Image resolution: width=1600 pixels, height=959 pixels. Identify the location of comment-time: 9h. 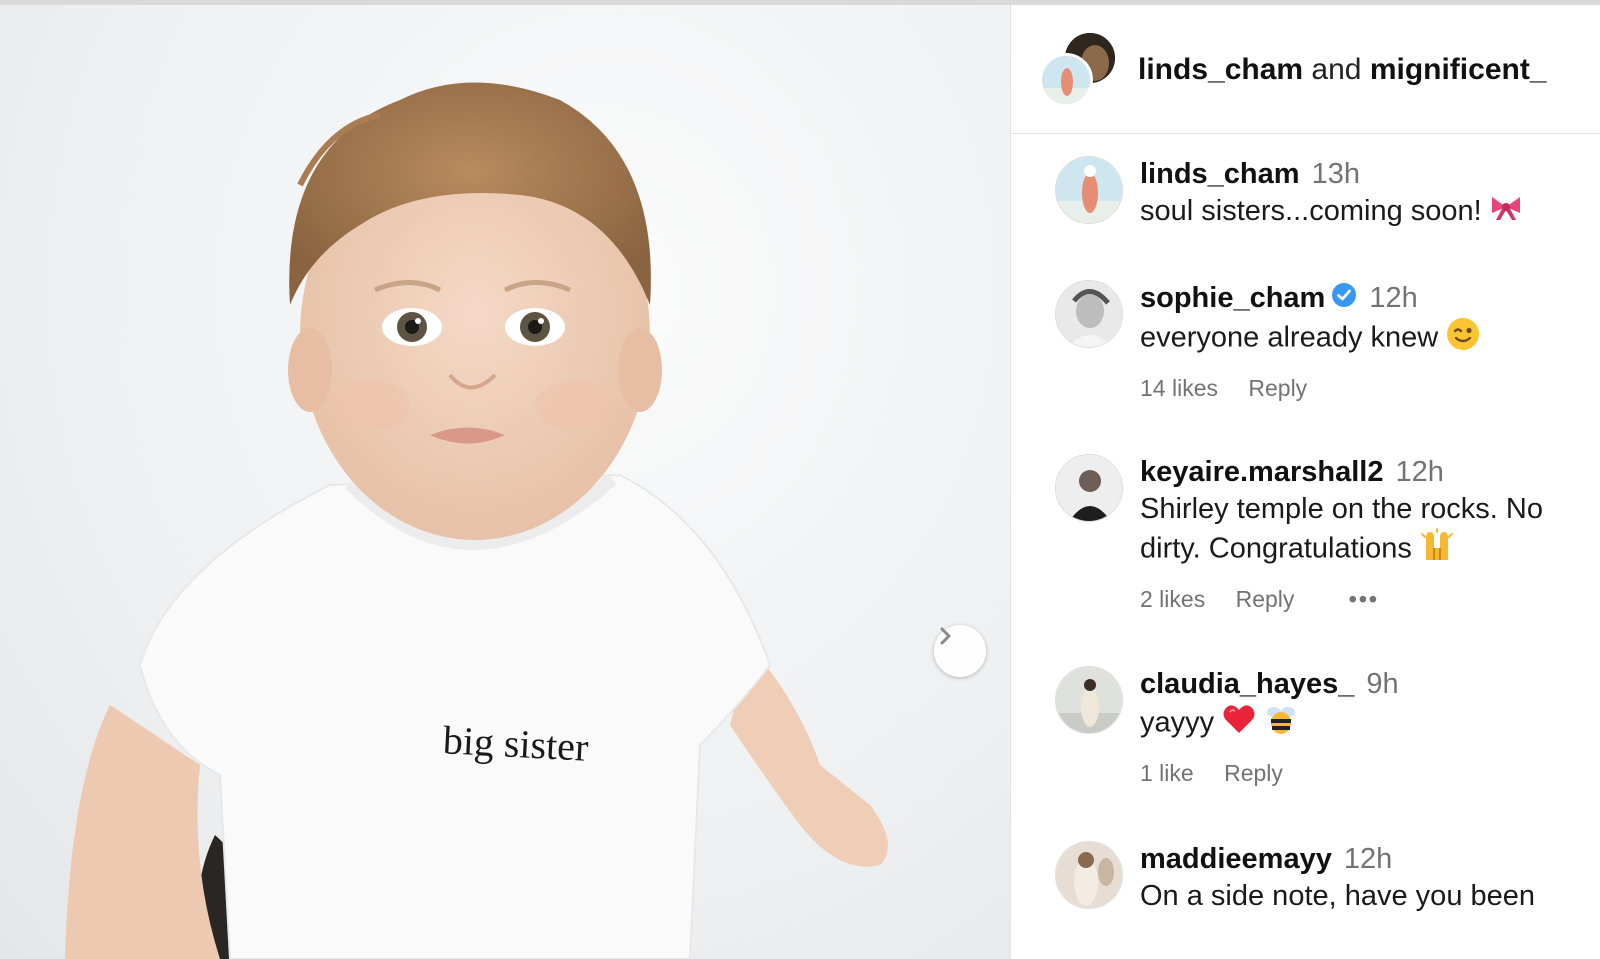
(1382, 684).